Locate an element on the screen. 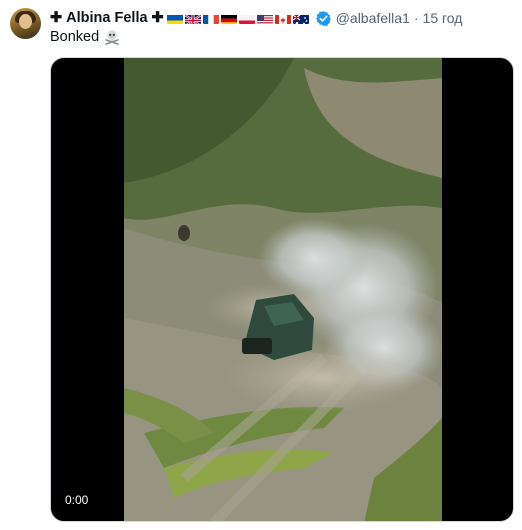 The width and height of the screenshot is (522, 530). avatar-face is located at coordinates (25, 21).